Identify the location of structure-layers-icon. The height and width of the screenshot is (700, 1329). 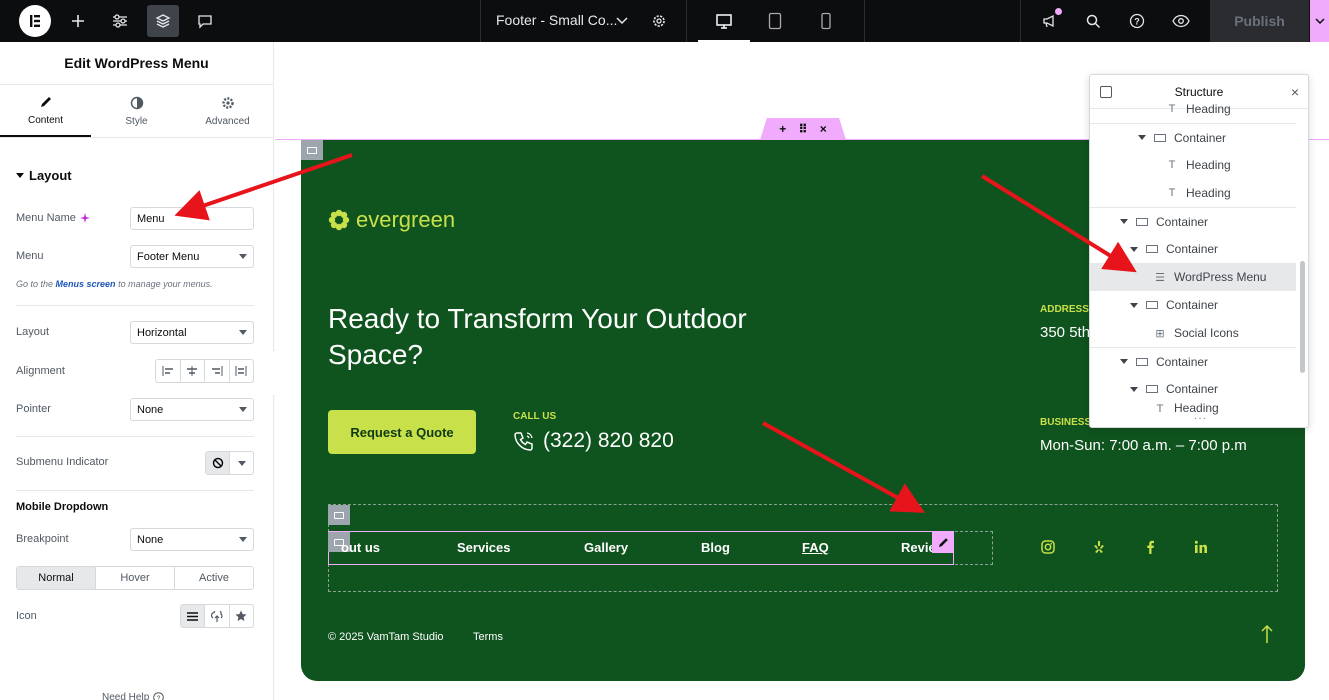
(163, 21).